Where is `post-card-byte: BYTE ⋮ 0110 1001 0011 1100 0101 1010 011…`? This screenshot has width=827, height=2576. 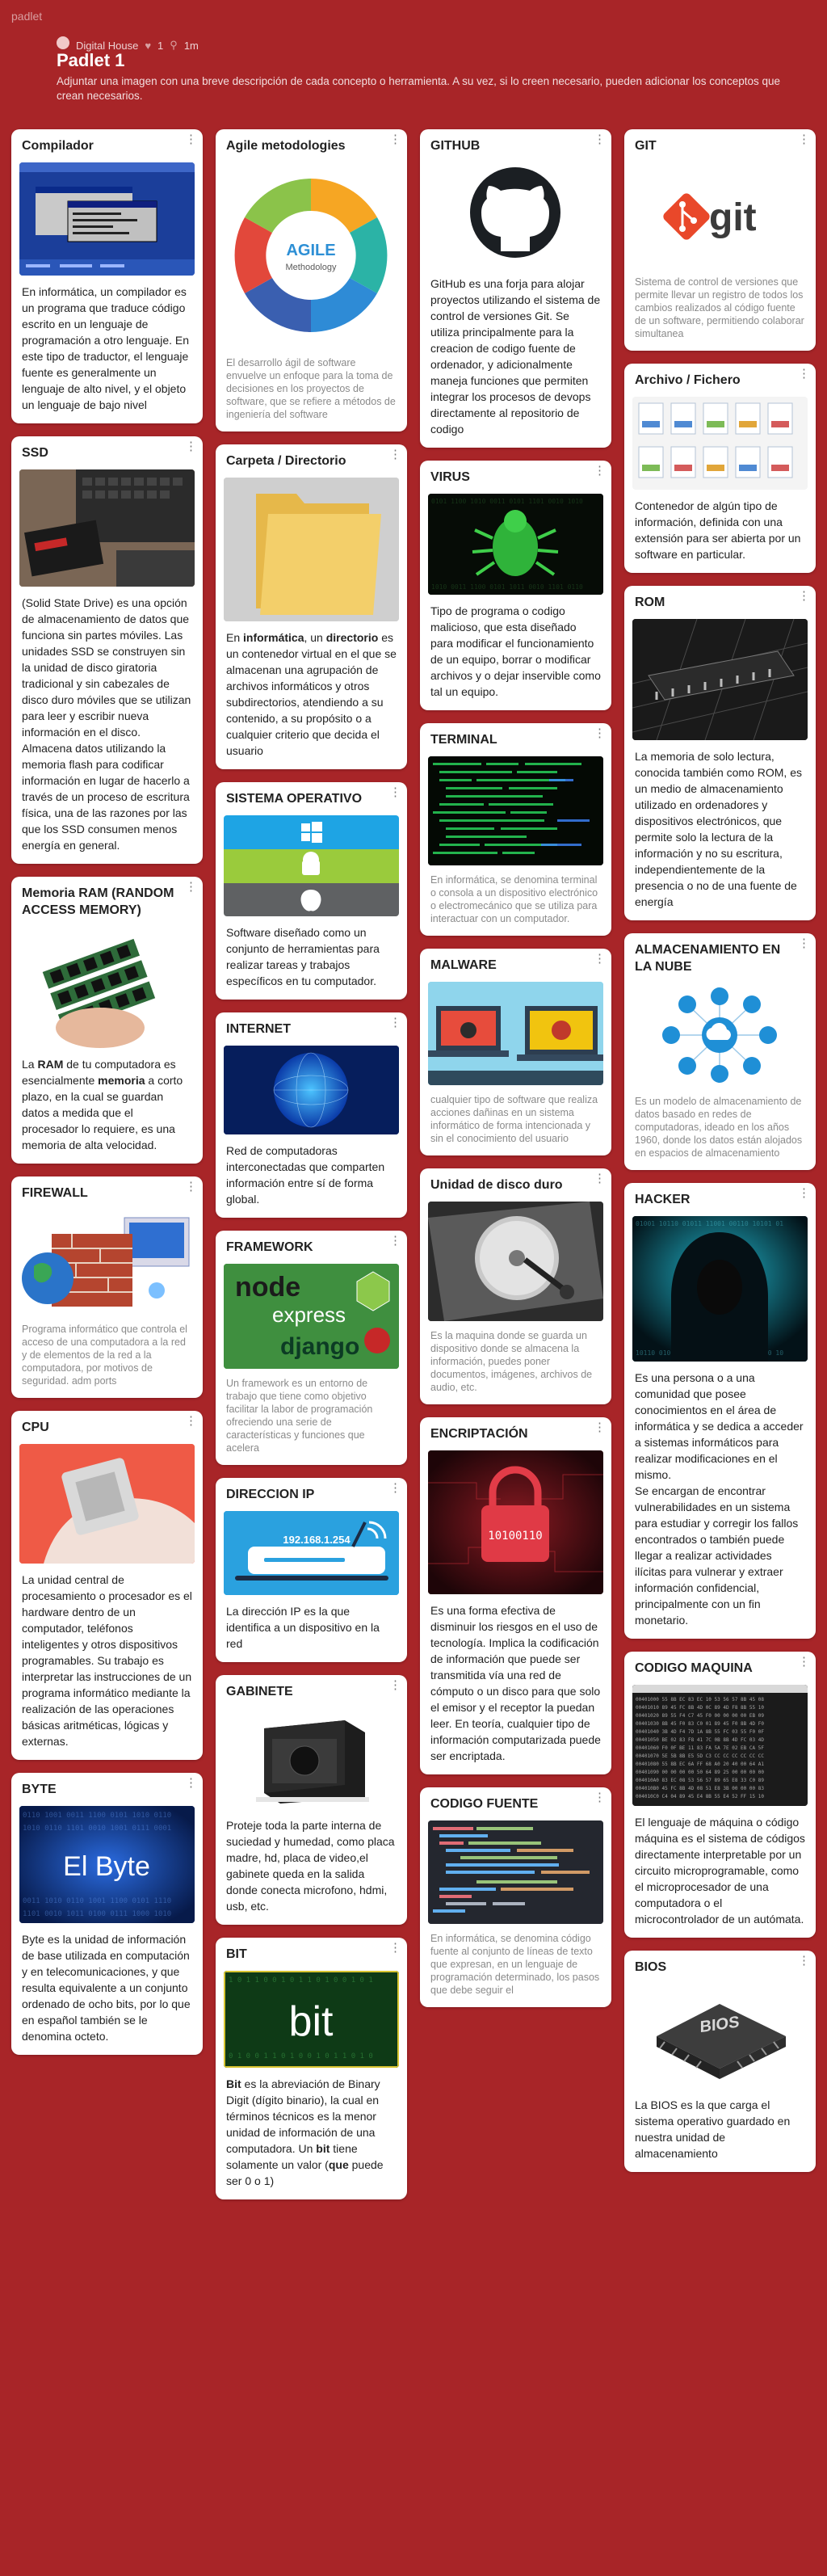 post-card-byte: BYTE ⋮ 0110 1001 0011 1100 0101 1010 011… is located at coordinates (107, 1914).